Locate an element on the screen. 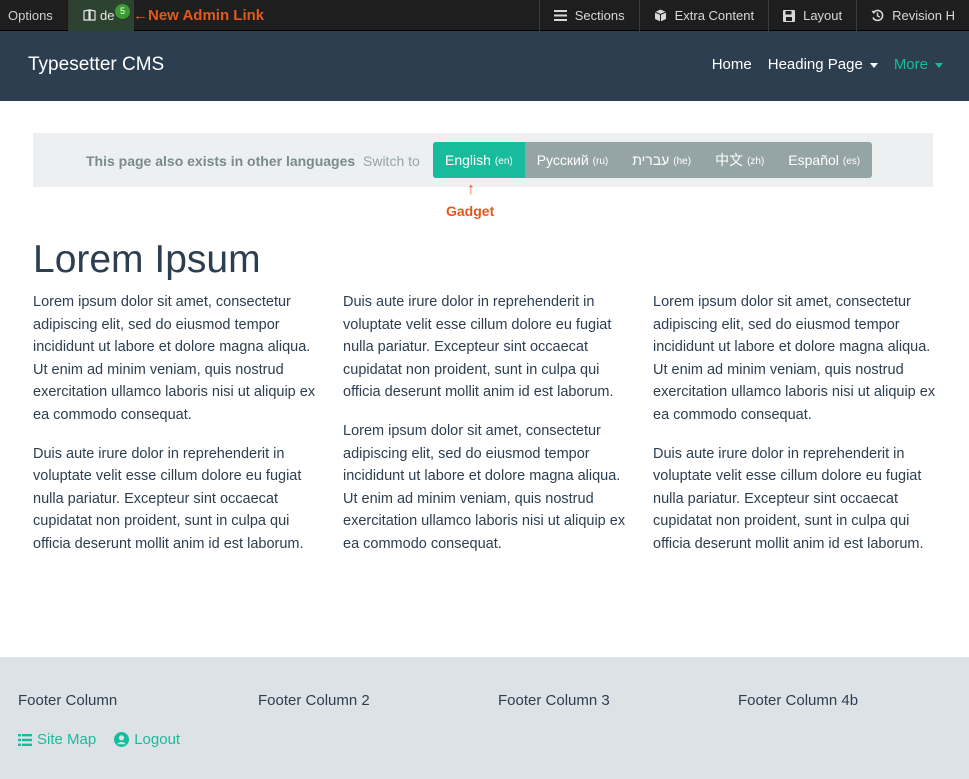 The height and width of the screenshot is (779, 969). language-notice: This page also exists in other languages is located at coordinates (221, 161).